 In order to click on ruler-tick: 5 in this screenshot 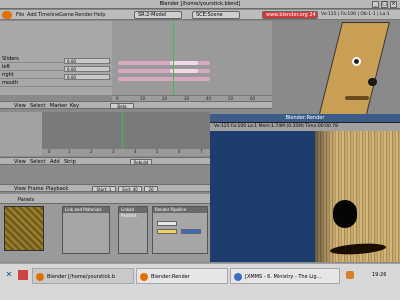, I will do `click(157, 151)`.